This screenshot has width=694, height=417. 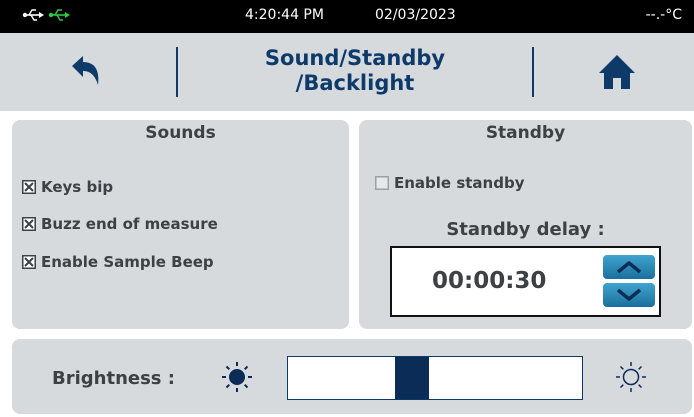 I want to click on usb-icon, so click(x=33, y=15).